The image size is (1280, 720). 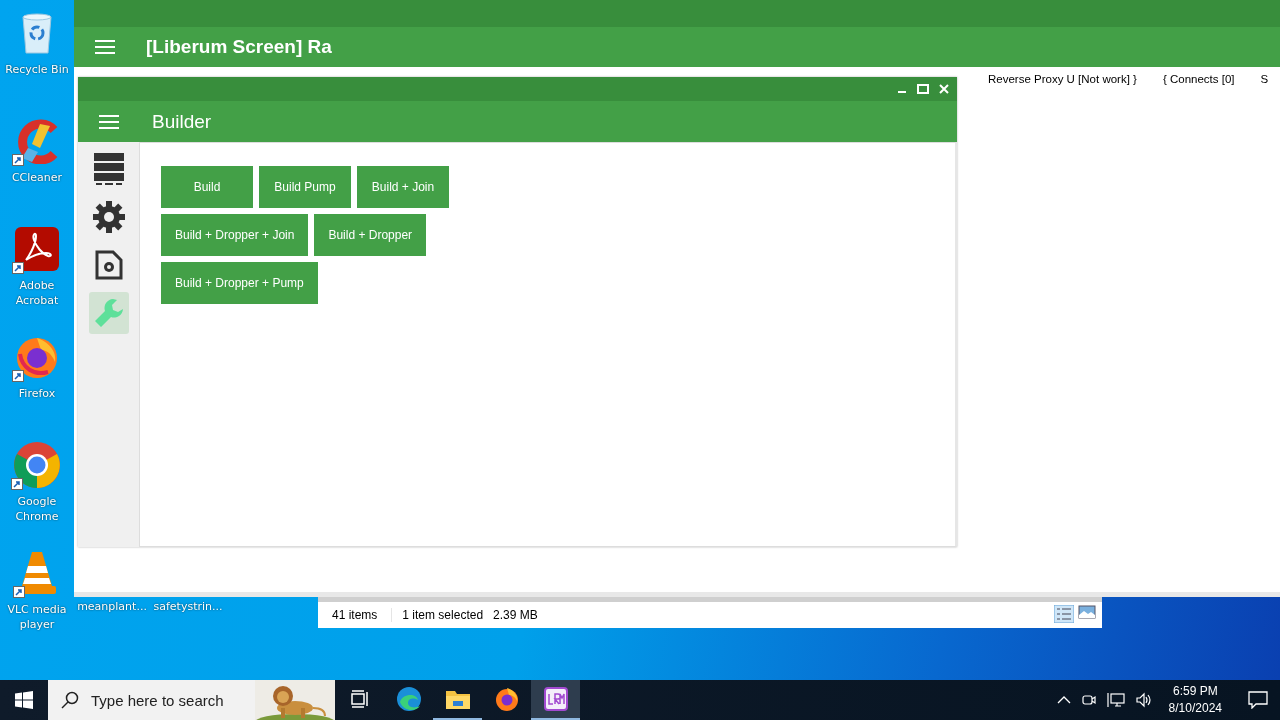 What do you see at coordinates (1195, 691) in the screenshot?
I see `clock-time: 6:59 PM` at bounding box center [1195, 691].